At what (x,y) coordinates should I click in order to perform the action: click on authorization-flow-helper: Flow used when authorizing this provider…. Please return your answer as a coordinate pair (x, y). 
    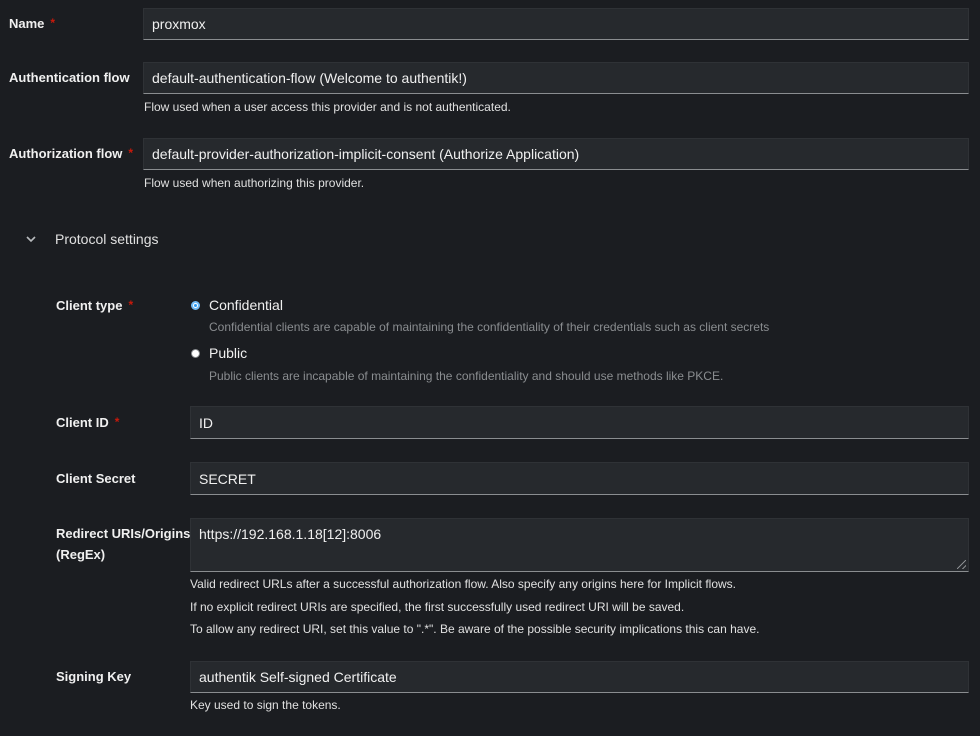
    Looking at the image, I should click on (254, 183).